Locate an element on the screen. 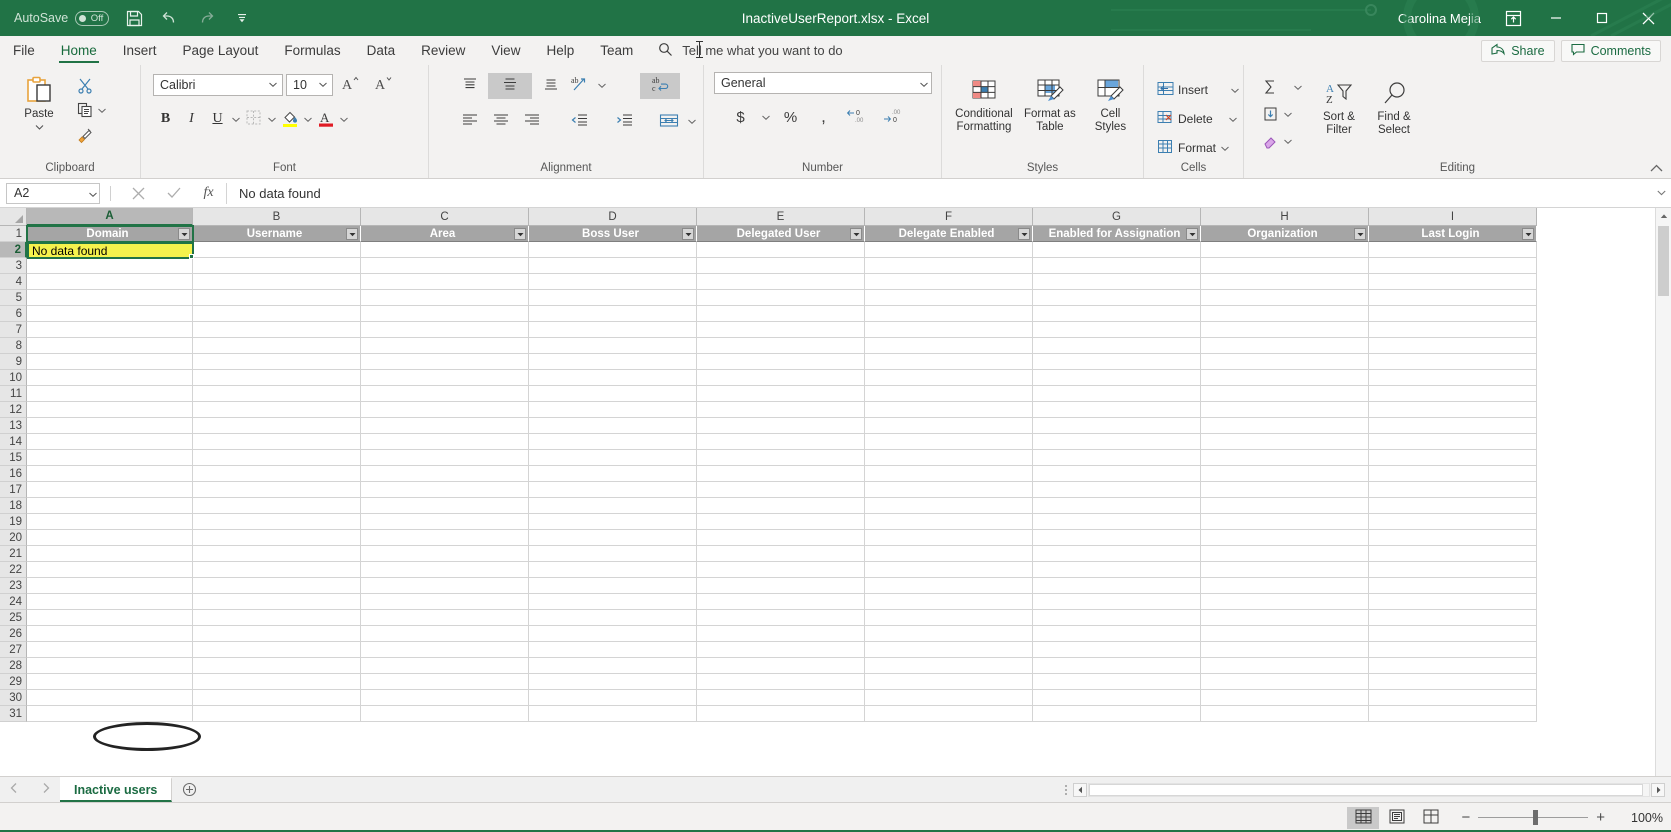 Image resolution: width=1671 pixels, height=832 pixels. cell-E5 is located at coordinates (781, 298).